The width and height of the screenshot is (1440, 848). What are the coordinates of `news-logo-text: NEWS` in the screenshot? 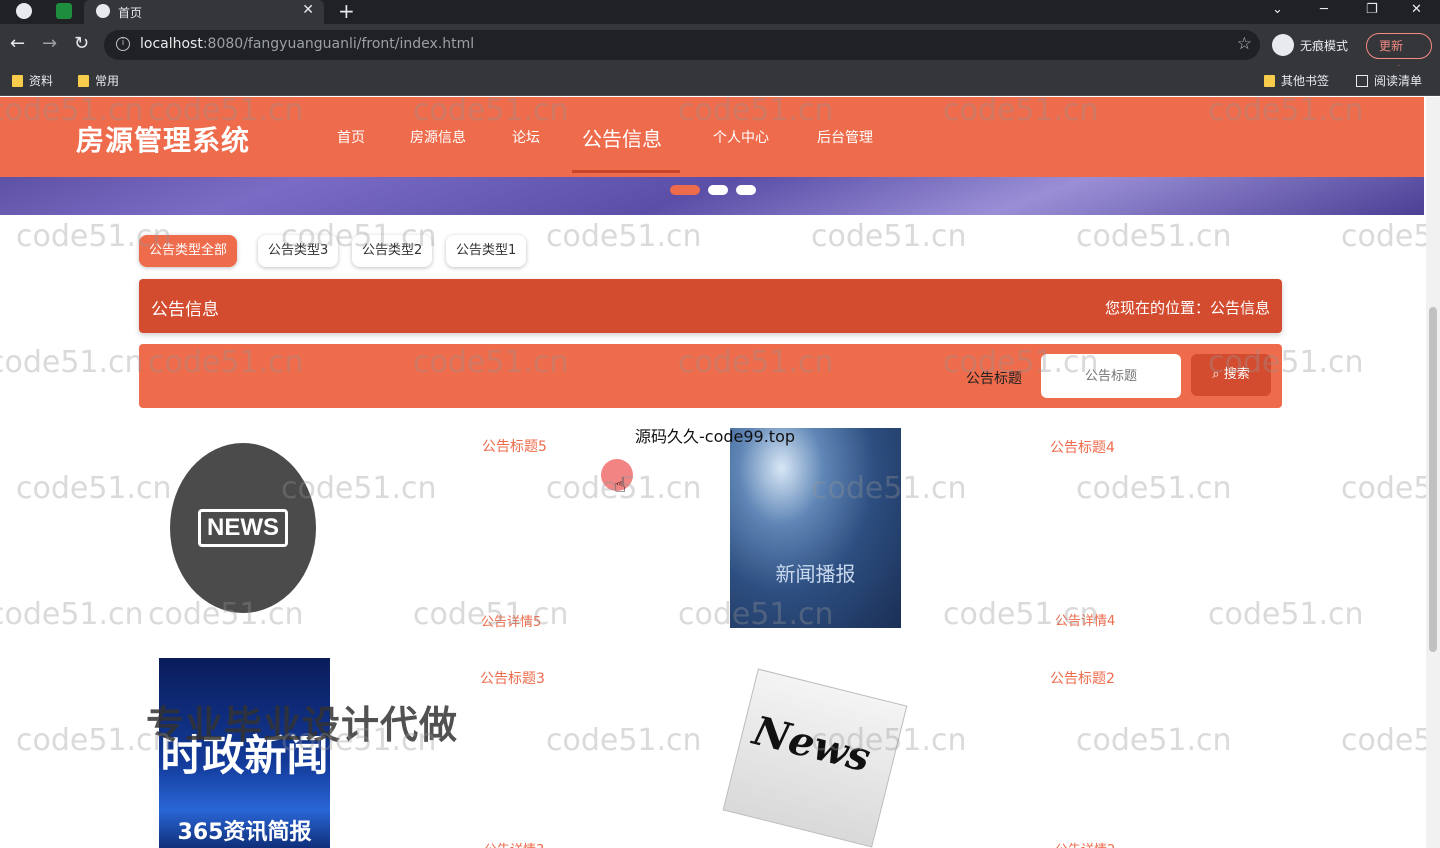 It's located at (243, 528).